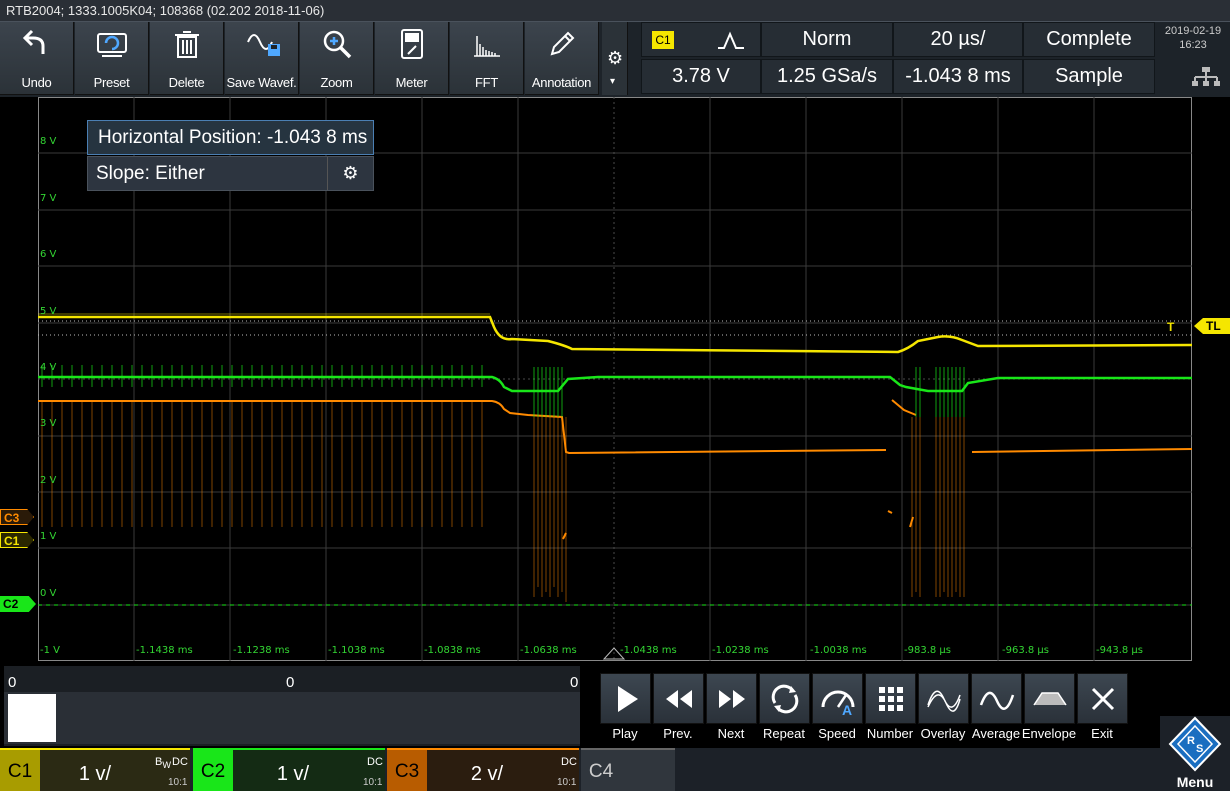 The height and width of the screenshot is (791, 1230). Describe the element at coordinates (574, 682) in the screenshot. I see `segment-end: 0` at that location.